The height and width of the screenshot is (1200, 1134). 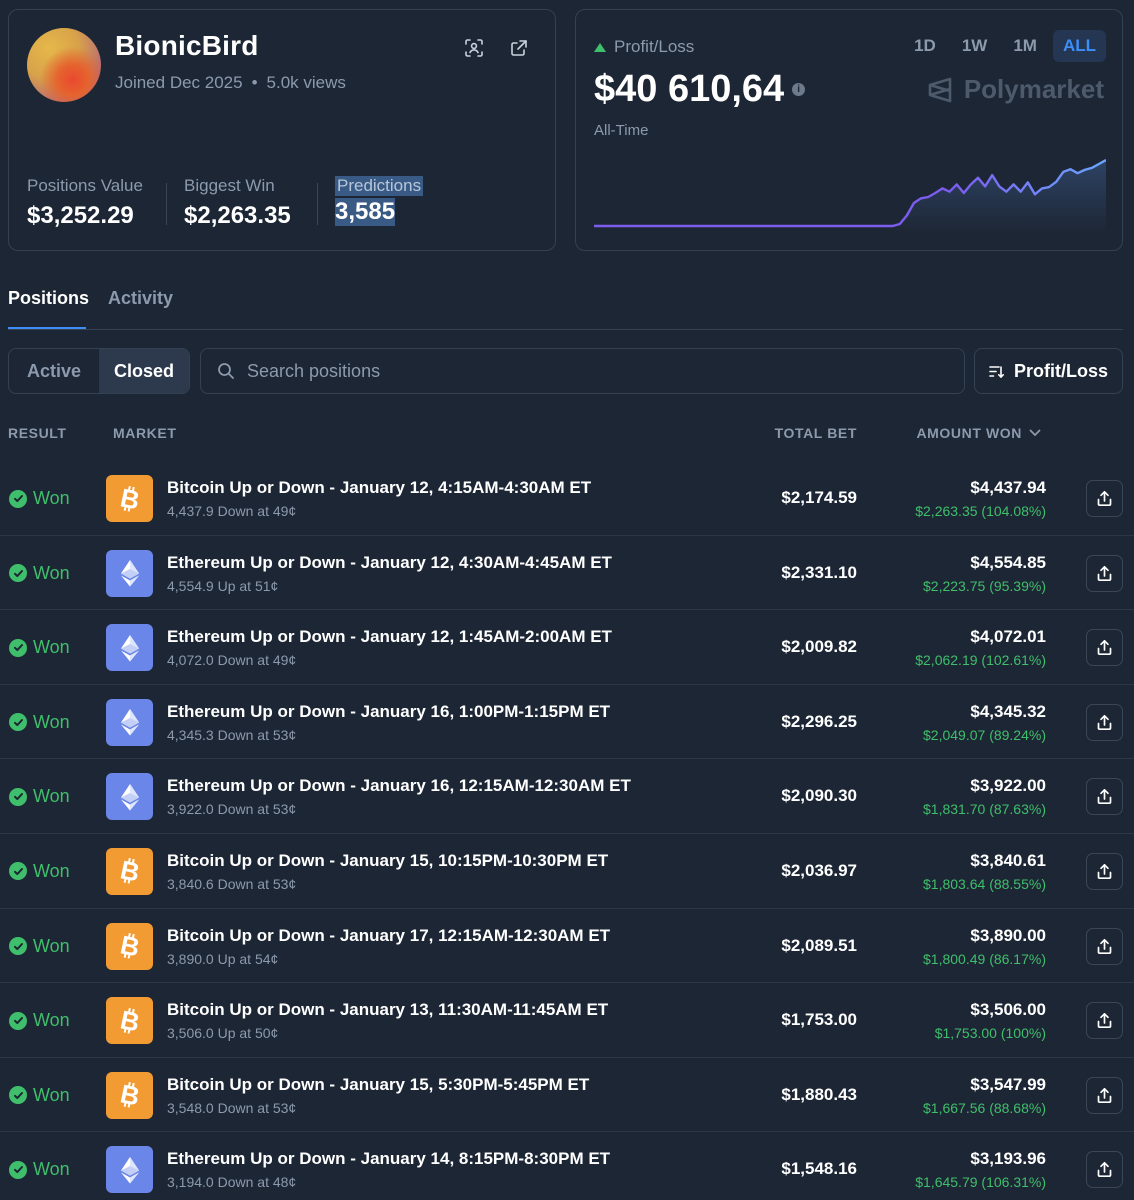 I want to click on position-detail: 4,437.9 Down at 49¢, so click(x=232, y=511).